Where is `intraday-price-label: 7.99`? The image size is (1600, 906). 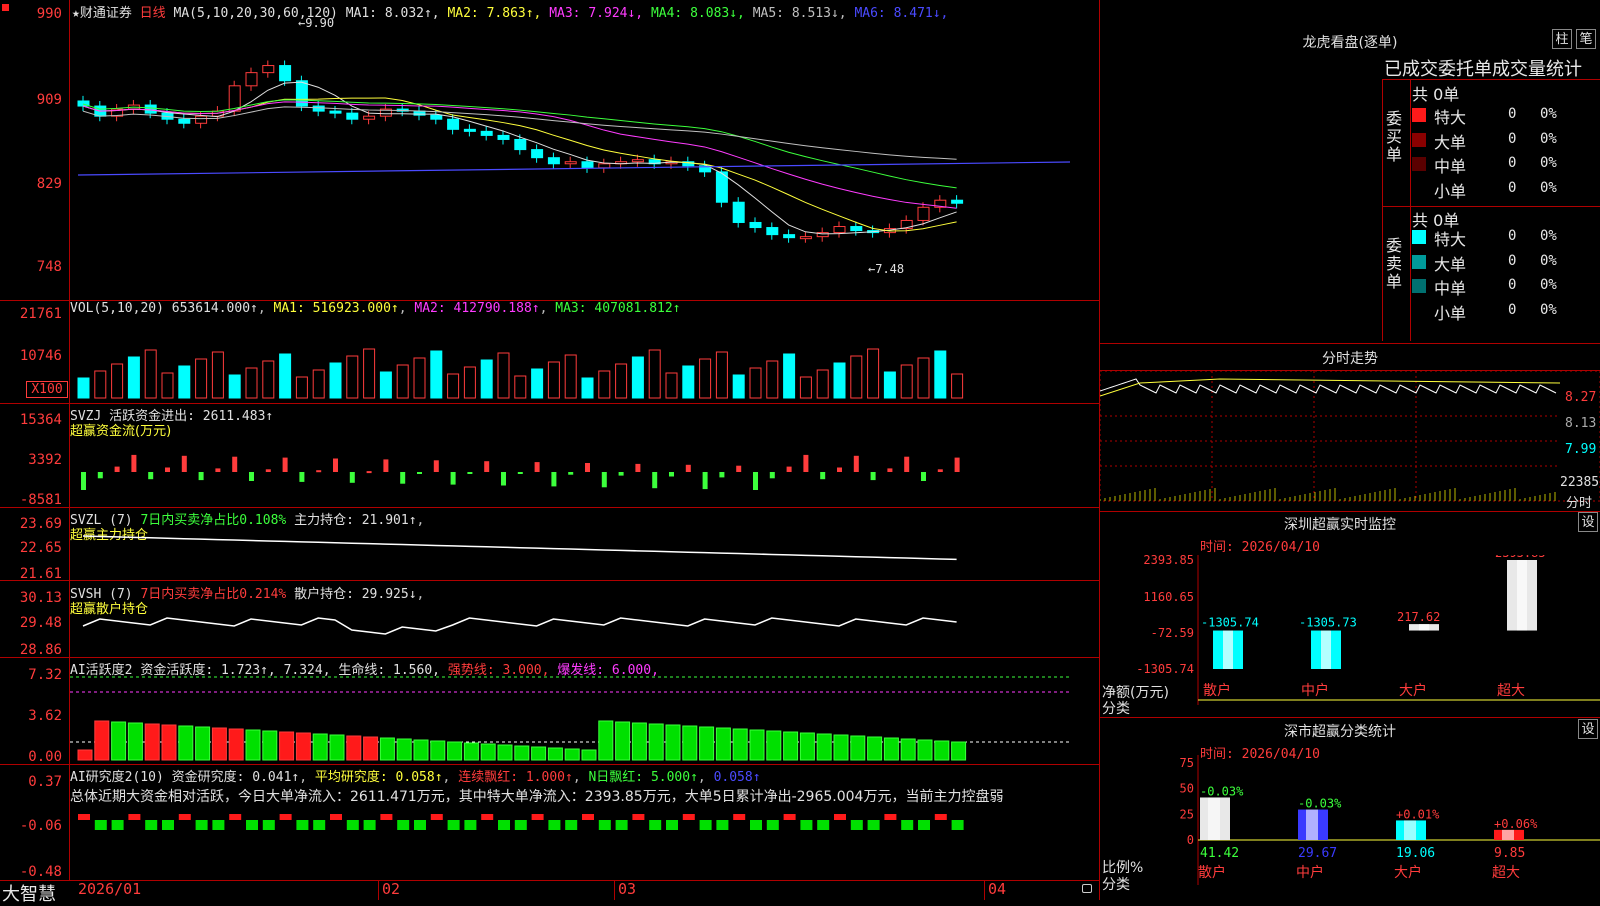
intraday-price-label: 7.99 is located at coordinates (1581, 449).